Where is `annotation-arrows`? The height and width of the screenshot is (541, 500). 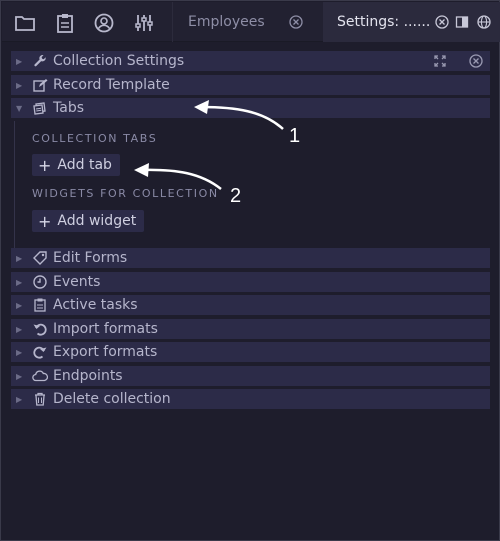 annotation-arrows is located at coordinates (209, 145).